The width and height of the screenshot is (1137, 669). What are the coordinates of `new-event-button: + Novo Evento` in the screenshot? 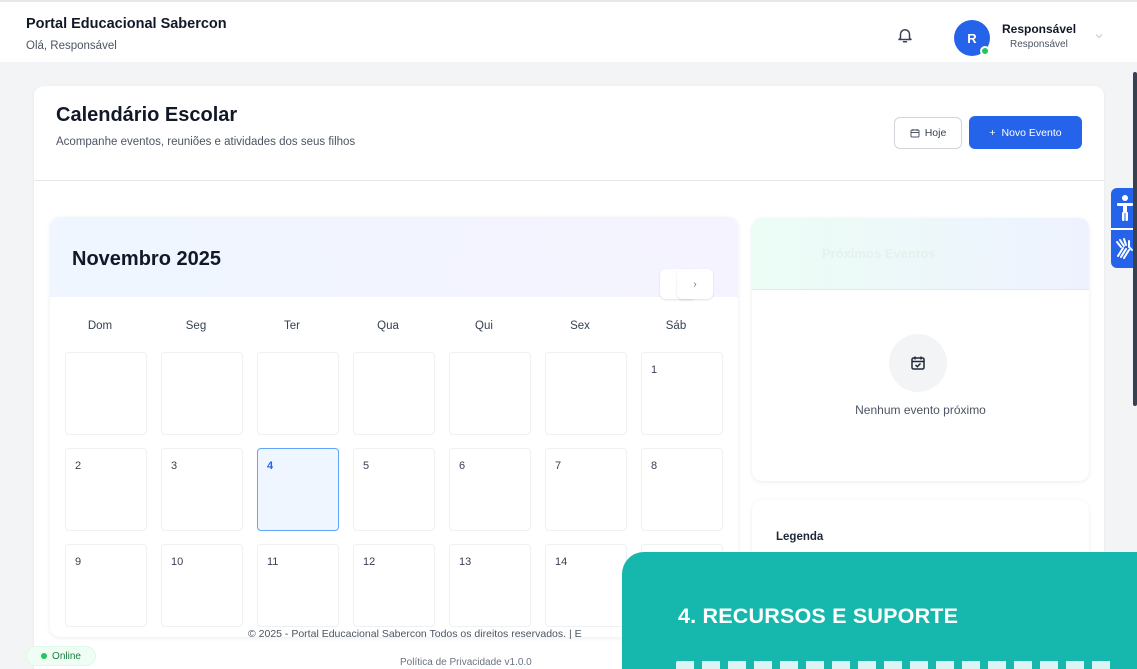 It's located at (1025, 132).